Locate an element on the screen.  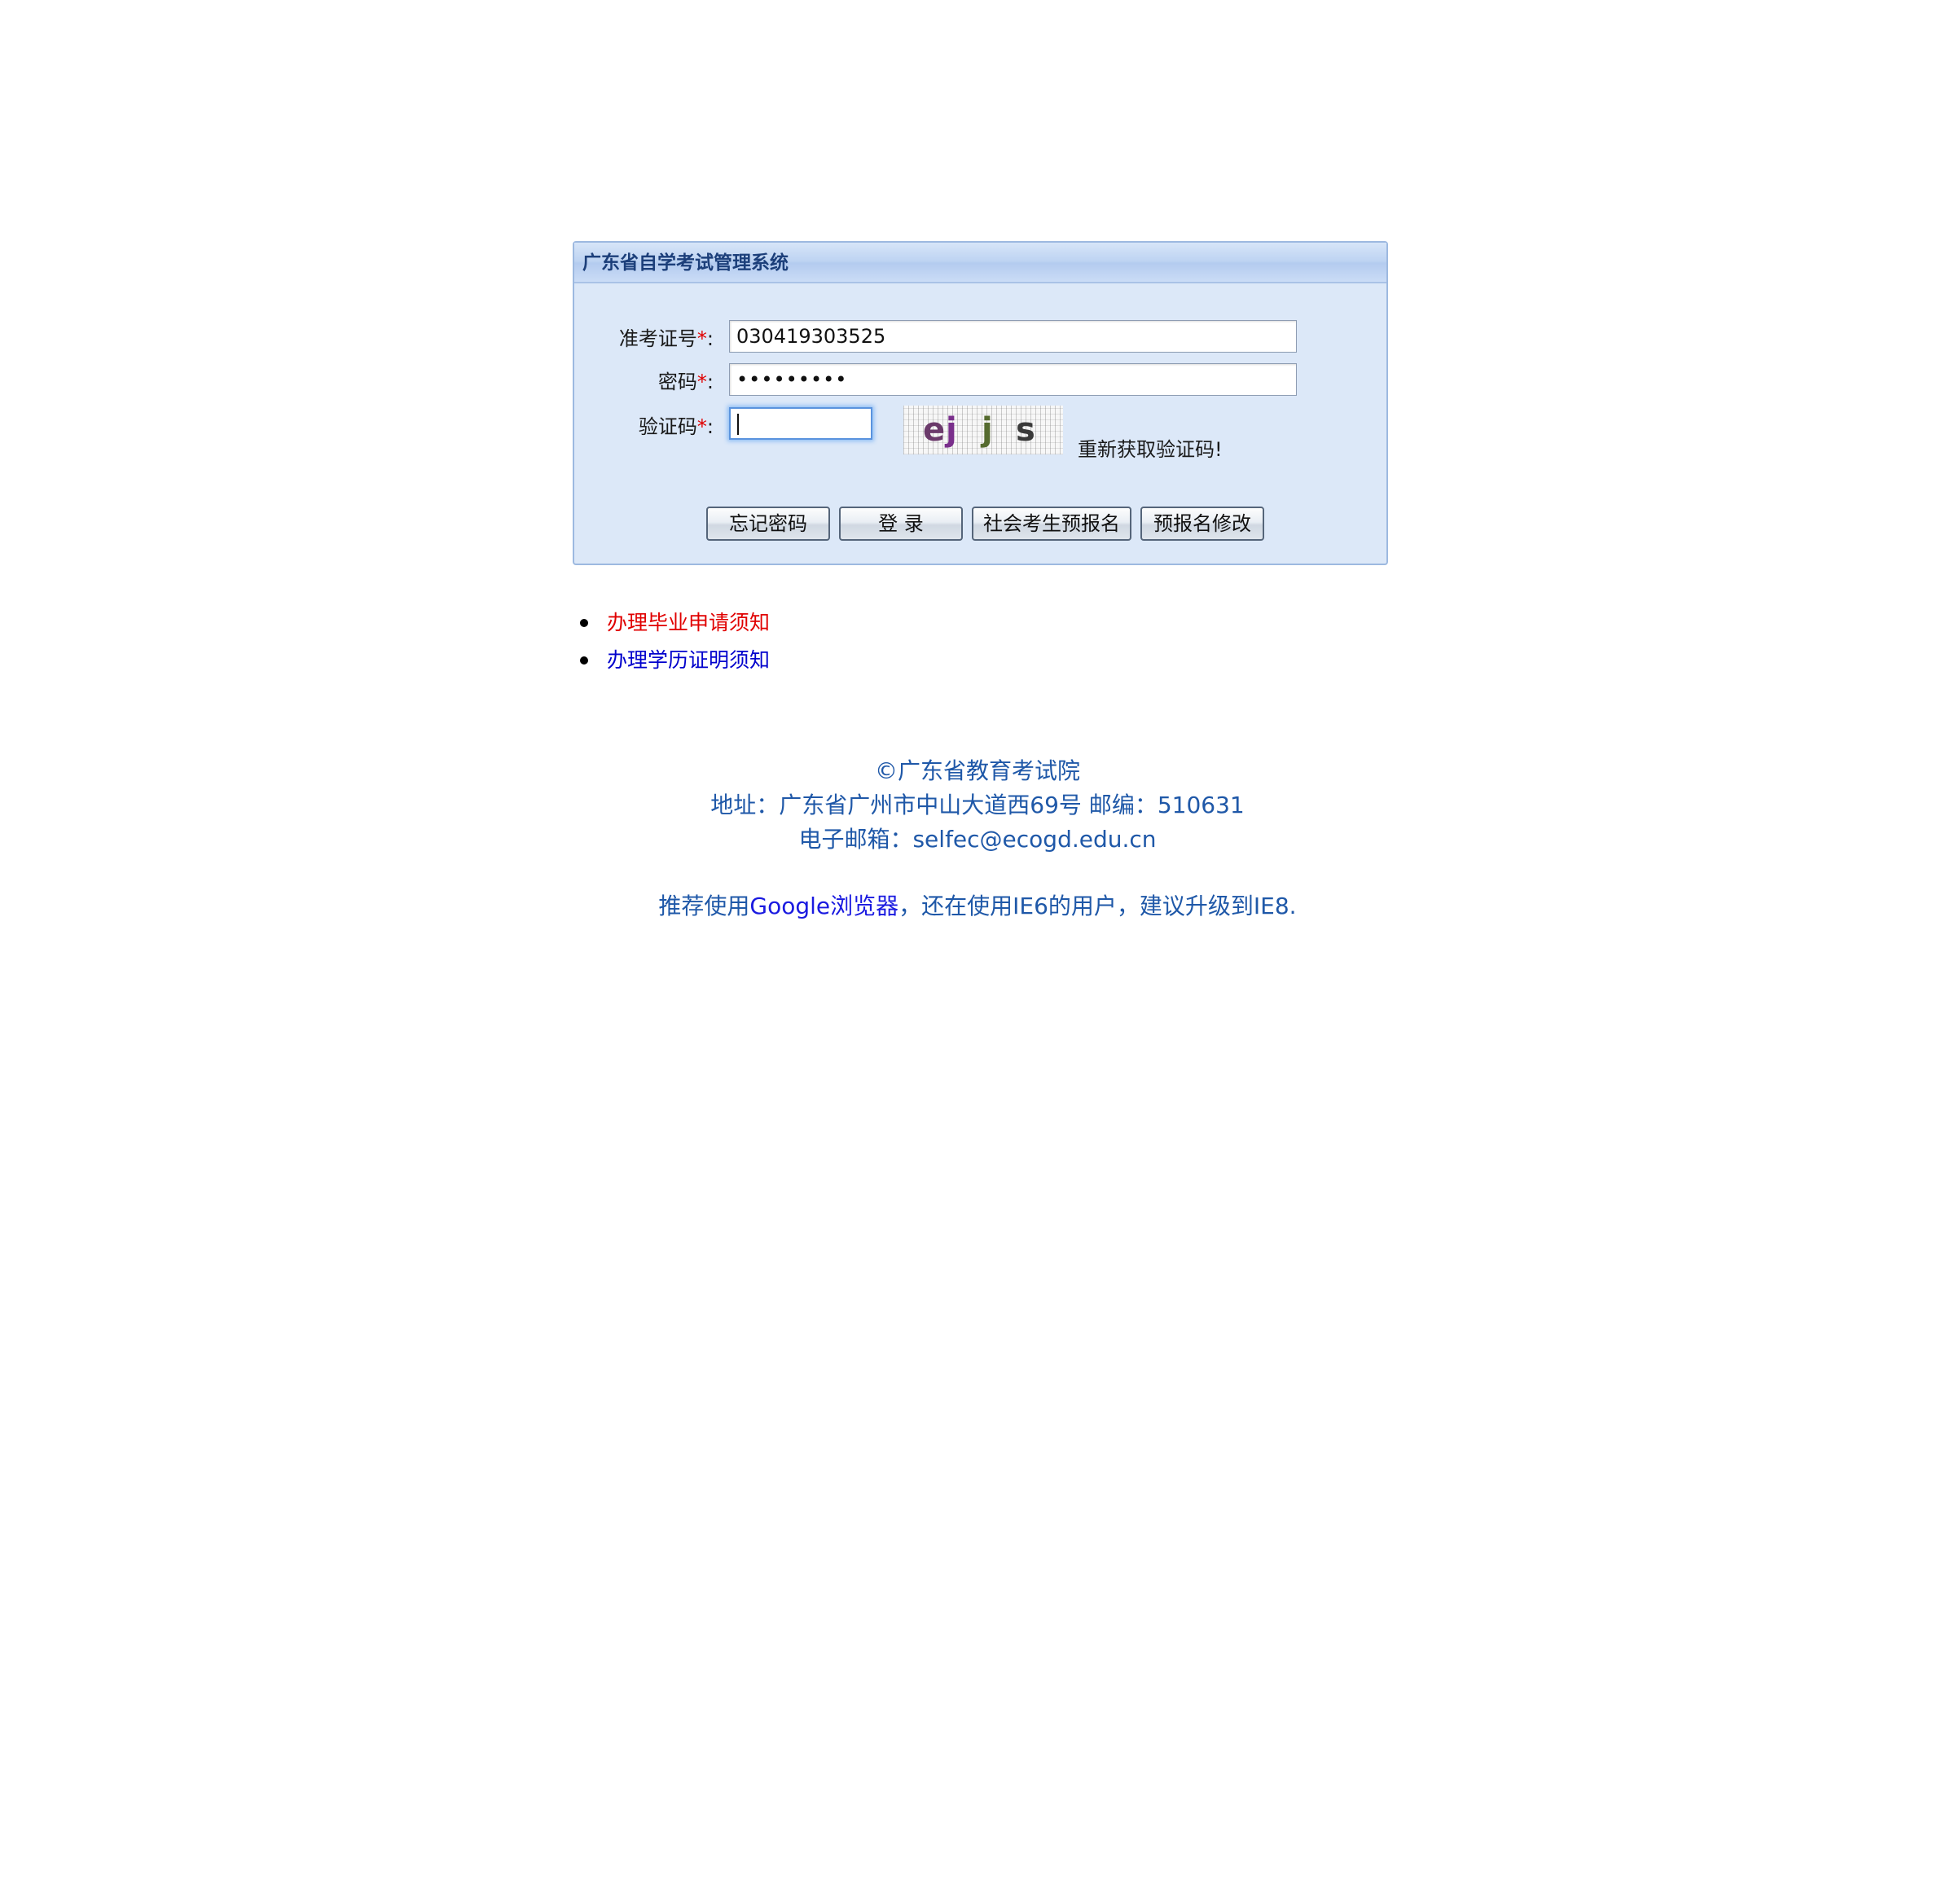
notice-list: 办理毕业申请须知 办理学历证明须知 is located at coordinates (671, 641).